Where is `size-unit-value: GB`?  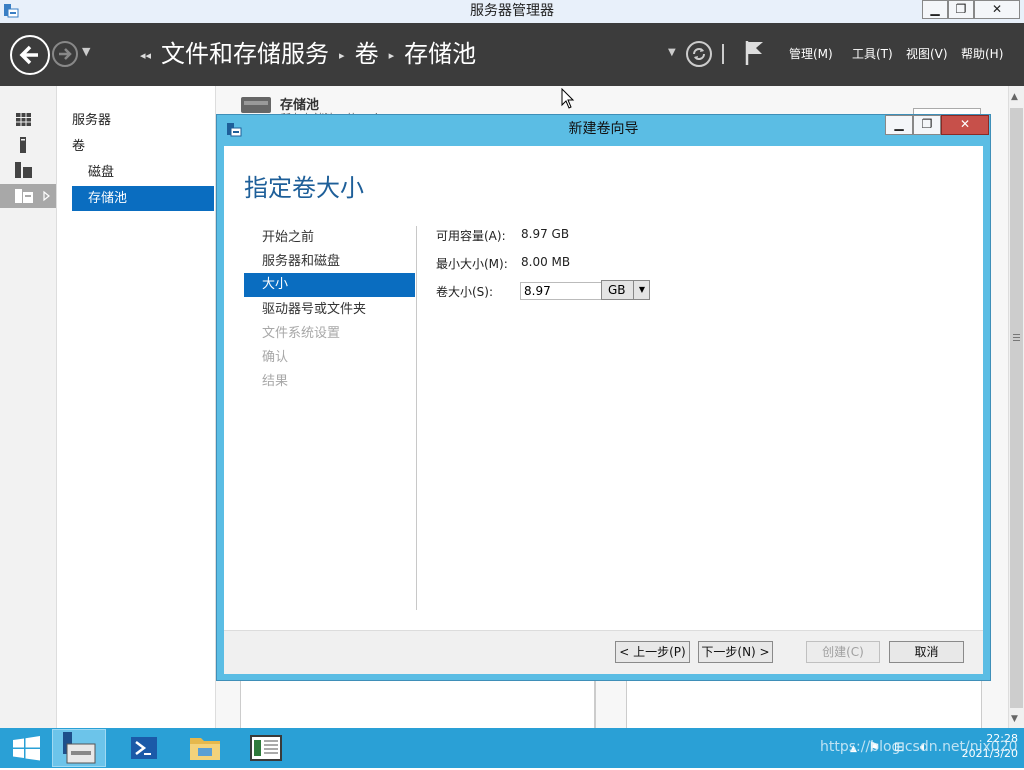 size-unit-value: GB is located at coordinates (617, 290).